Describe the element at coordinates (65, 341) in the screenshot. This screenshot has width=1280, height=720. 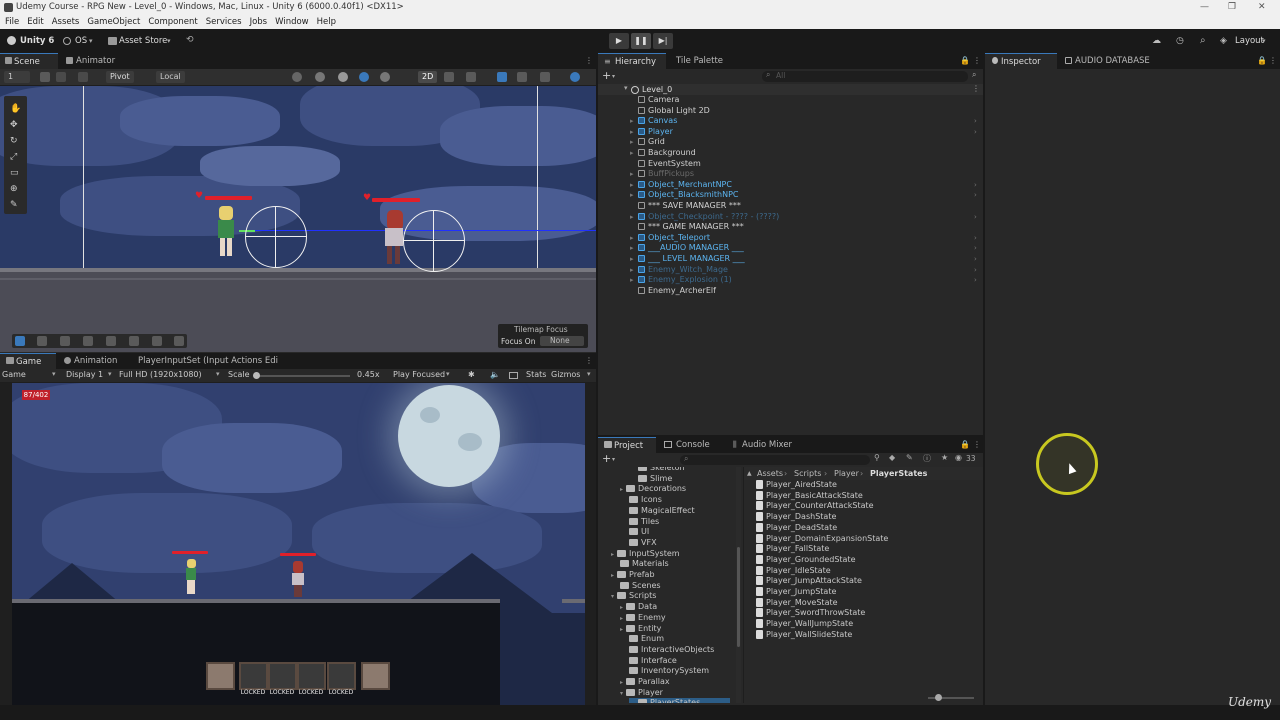
I see `paint-tile-icon` at that location.